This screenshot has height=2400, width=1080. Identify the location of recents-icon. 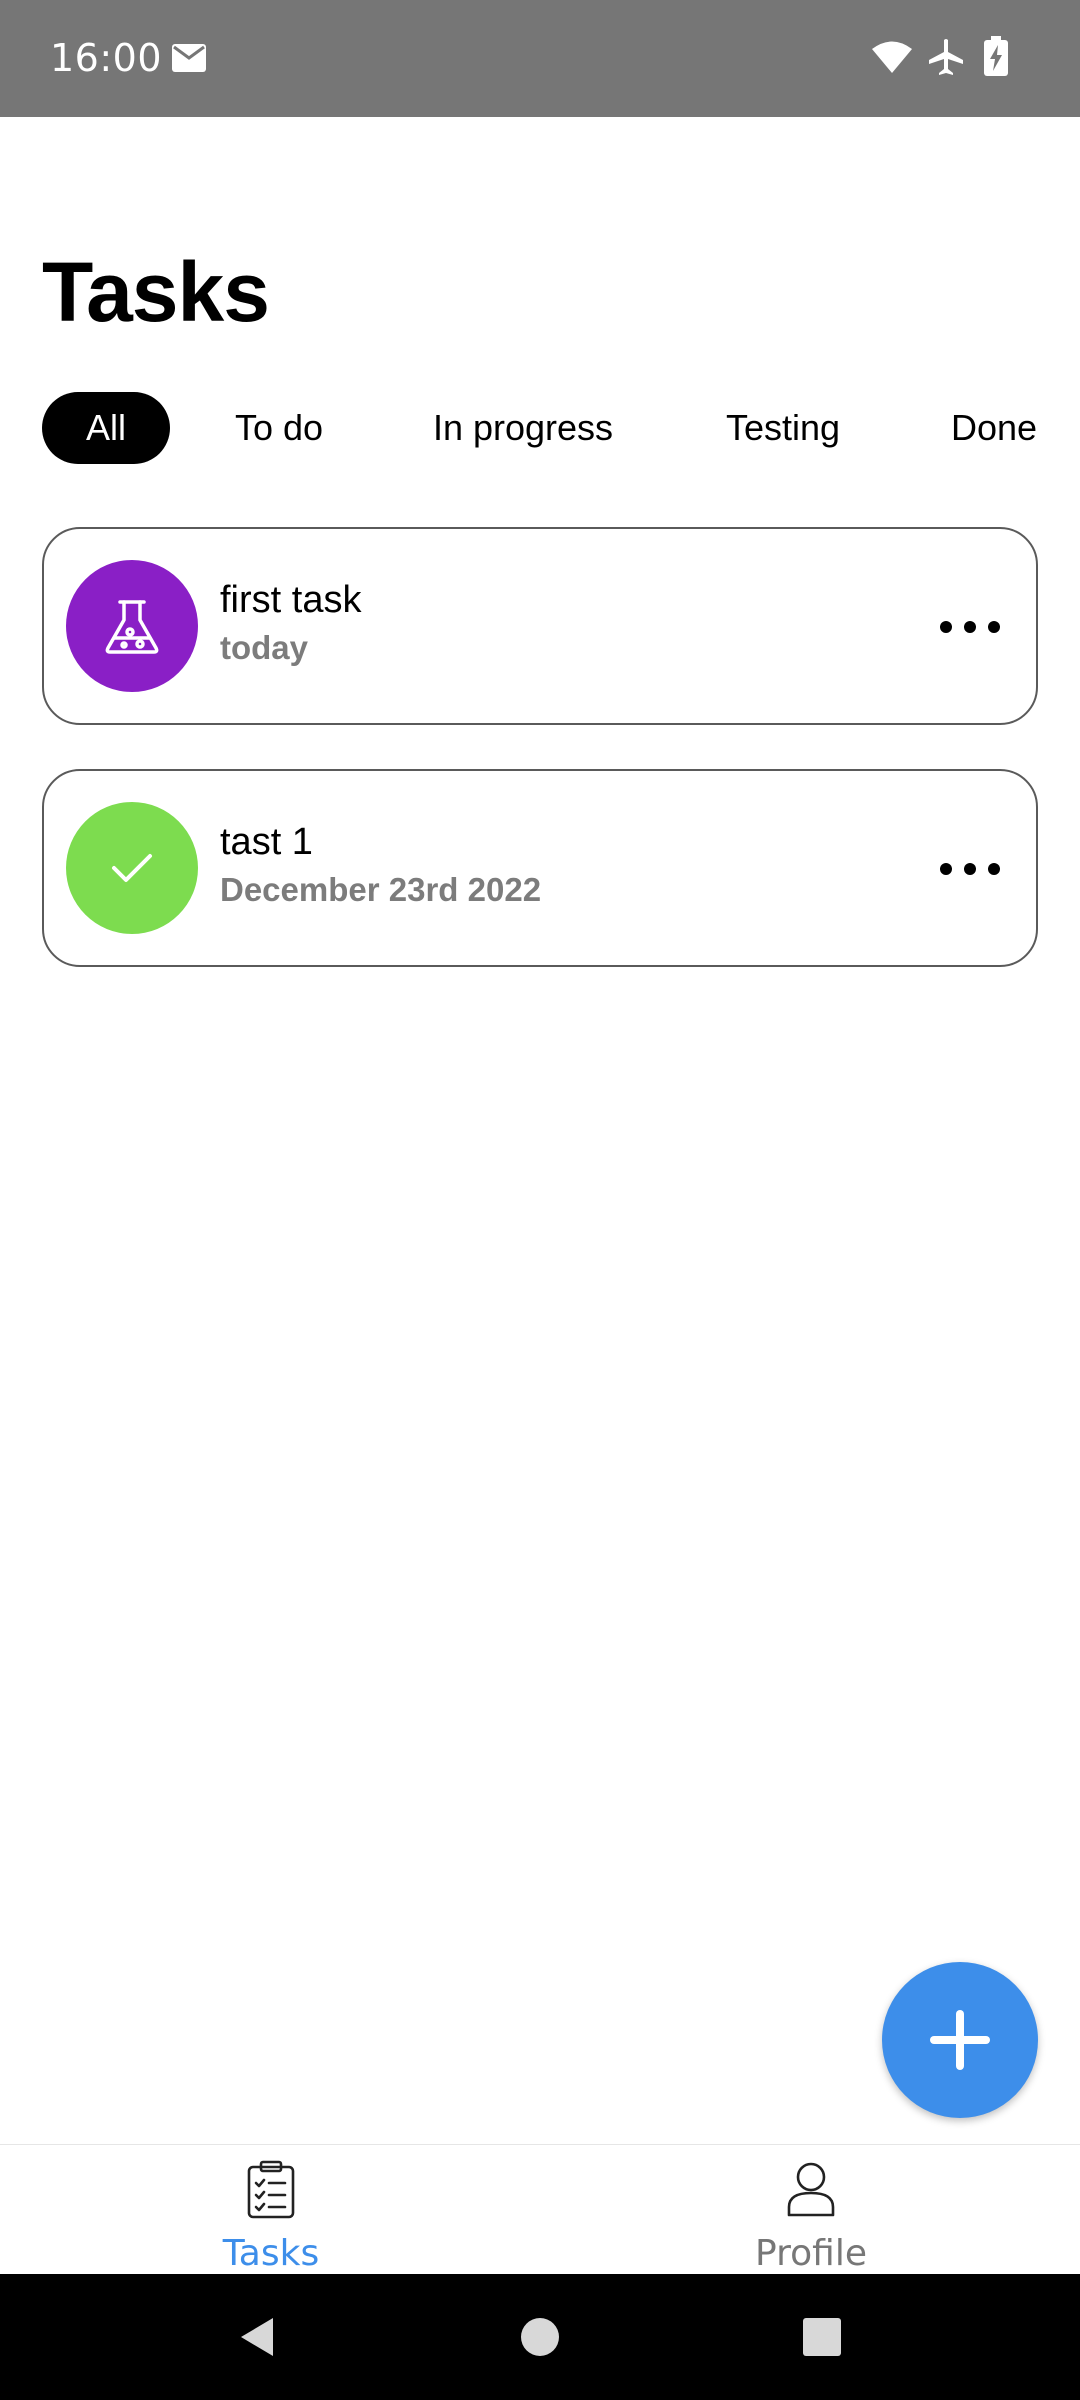
(822, 2337).